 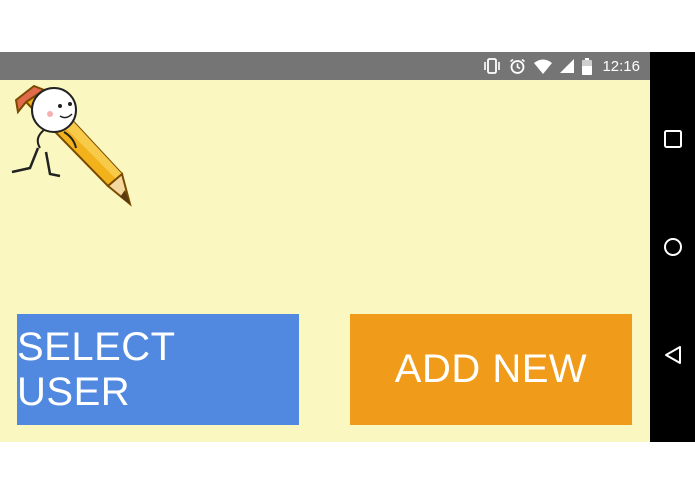 What do you see at coordinates (621, 66) in the screenshot?
I see `status-time: 12:16` at bounding box center [621, 66].